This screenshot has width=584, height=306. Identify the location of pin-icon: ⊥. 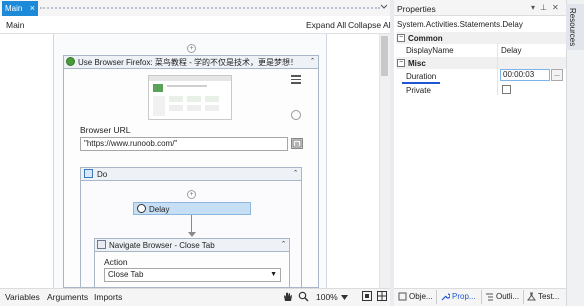
(546, 7).